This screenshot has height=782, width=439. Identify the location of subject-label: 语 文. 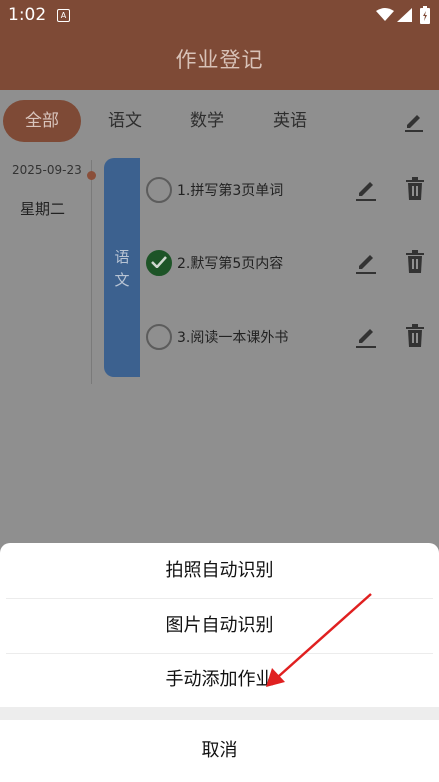
(122, 268).